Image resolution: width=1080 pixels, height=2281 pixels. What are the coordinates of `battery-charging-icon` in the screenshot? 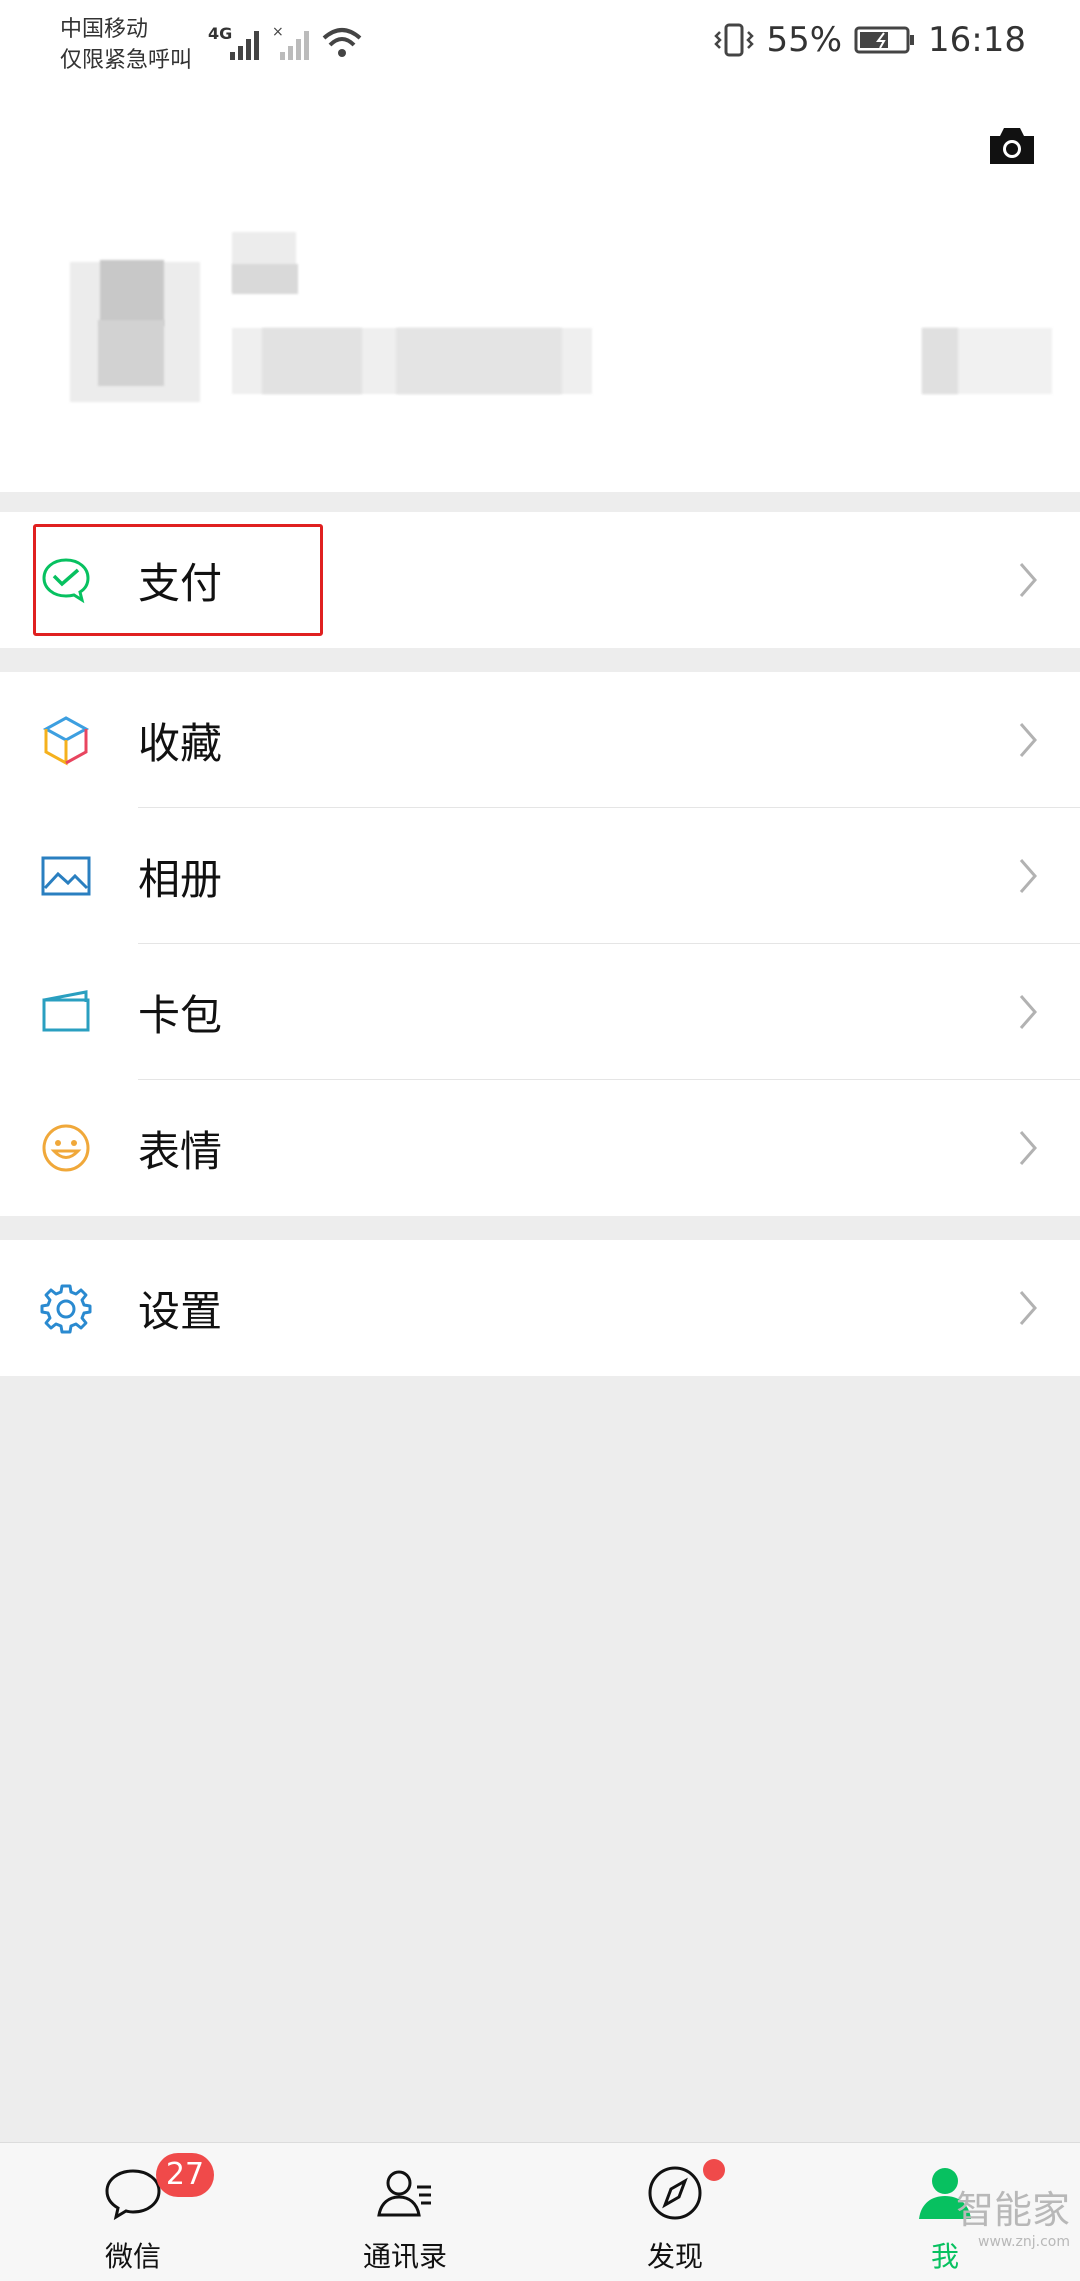 It's located at (884, 40).